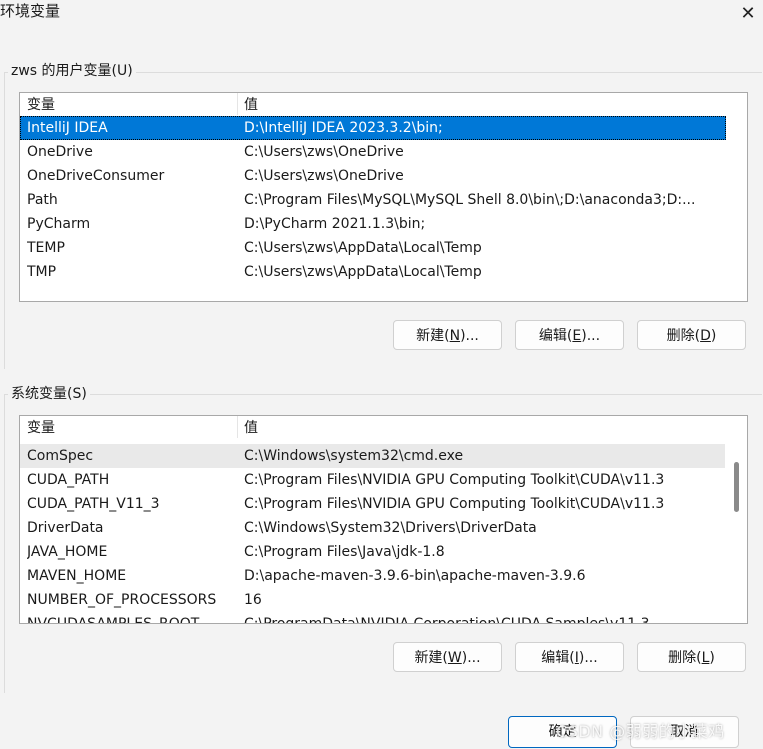  Describe the element at coordinates (736, 487) in the screenshot. I see `scrollbar-thumb` at that location.